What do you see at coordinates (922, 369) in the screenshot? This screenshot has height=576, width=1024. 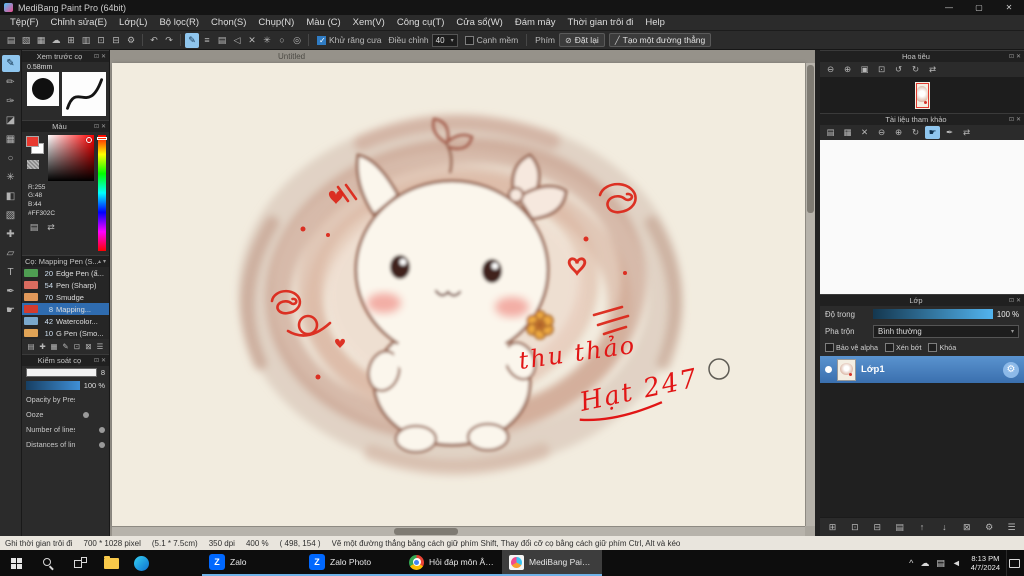 I see `layer-row-lop1: Lớp1 ⚙` at bounding box center [922, 369].